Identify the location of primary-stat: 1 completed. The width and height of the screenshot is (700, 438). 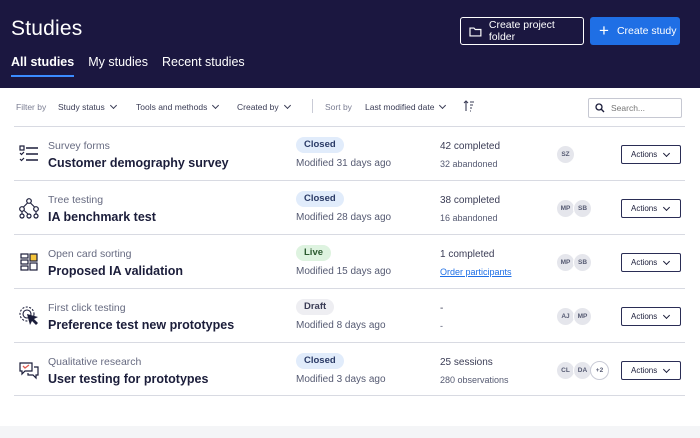
(467, 254).